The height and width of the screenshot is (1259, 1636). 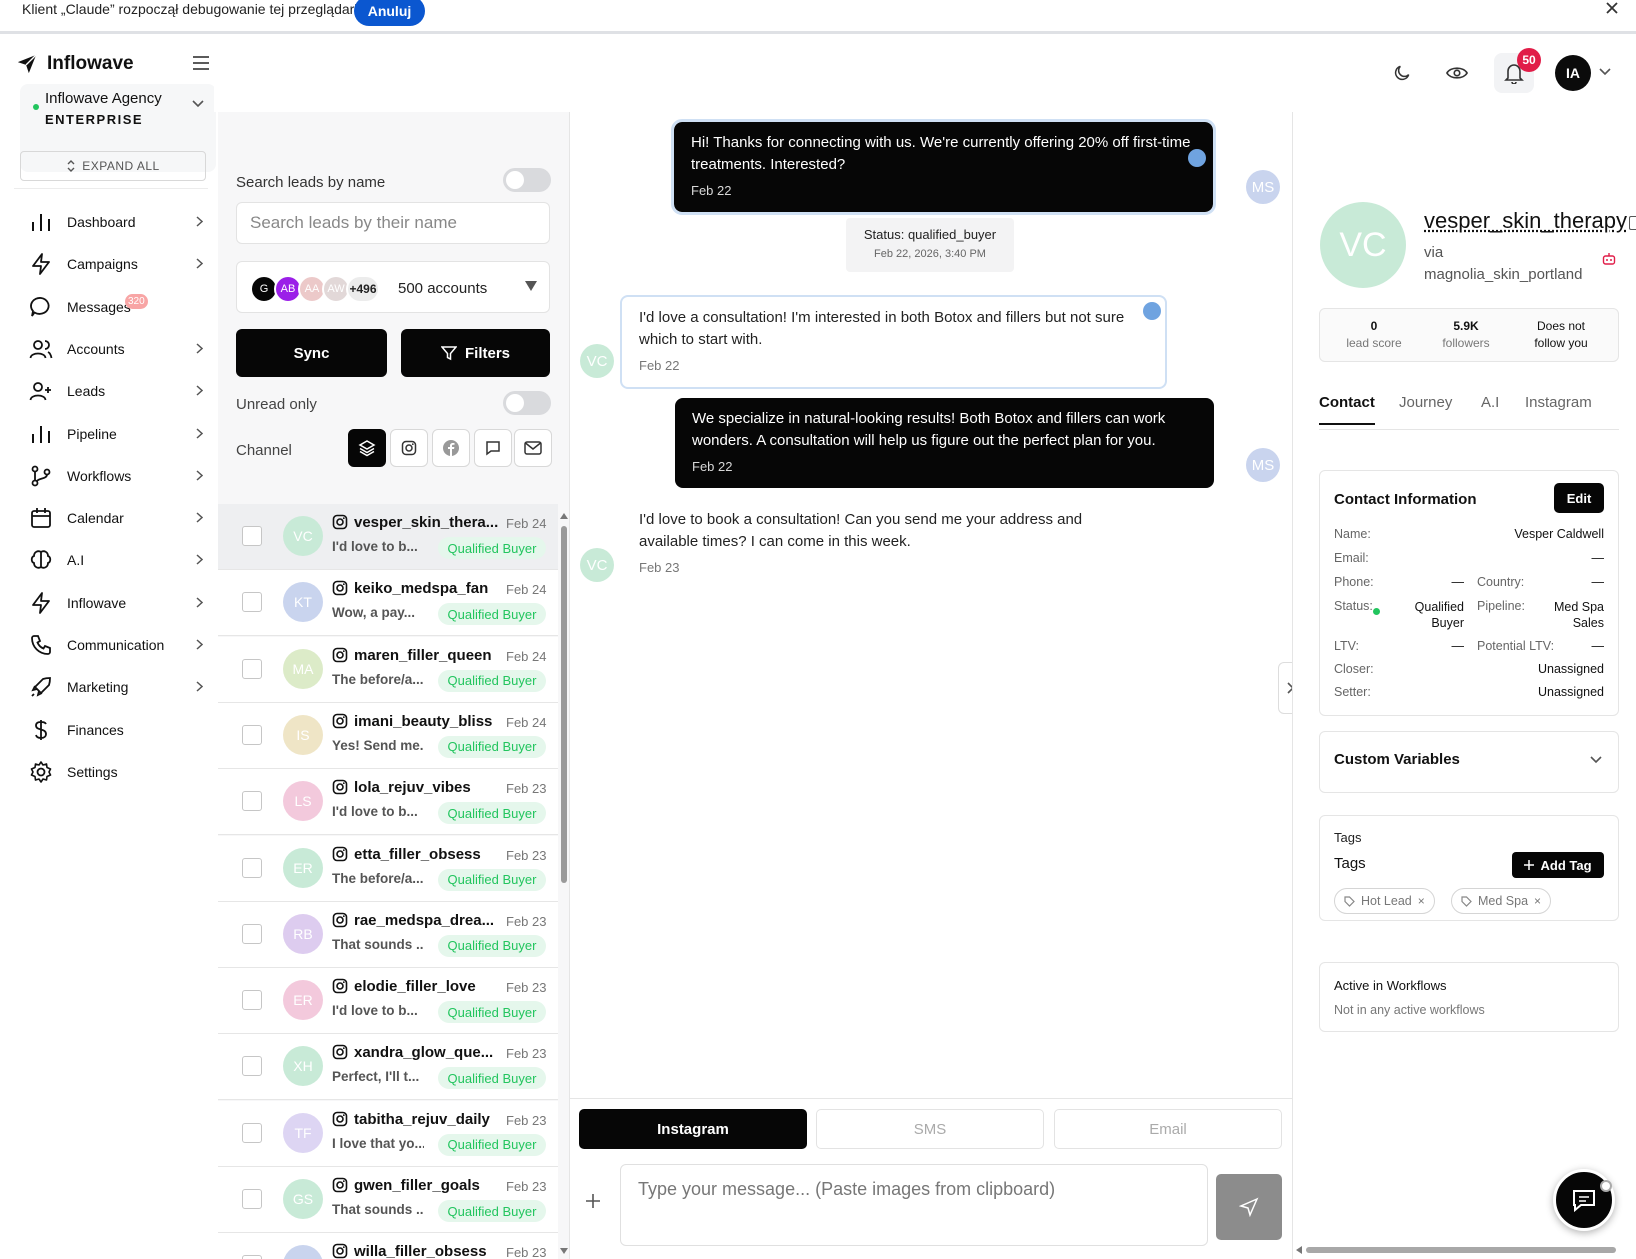 What do you see at coordinates (1584, 1200) in the screenshot?
I see `support-chat-button` at bounding box center [1584, 1200].